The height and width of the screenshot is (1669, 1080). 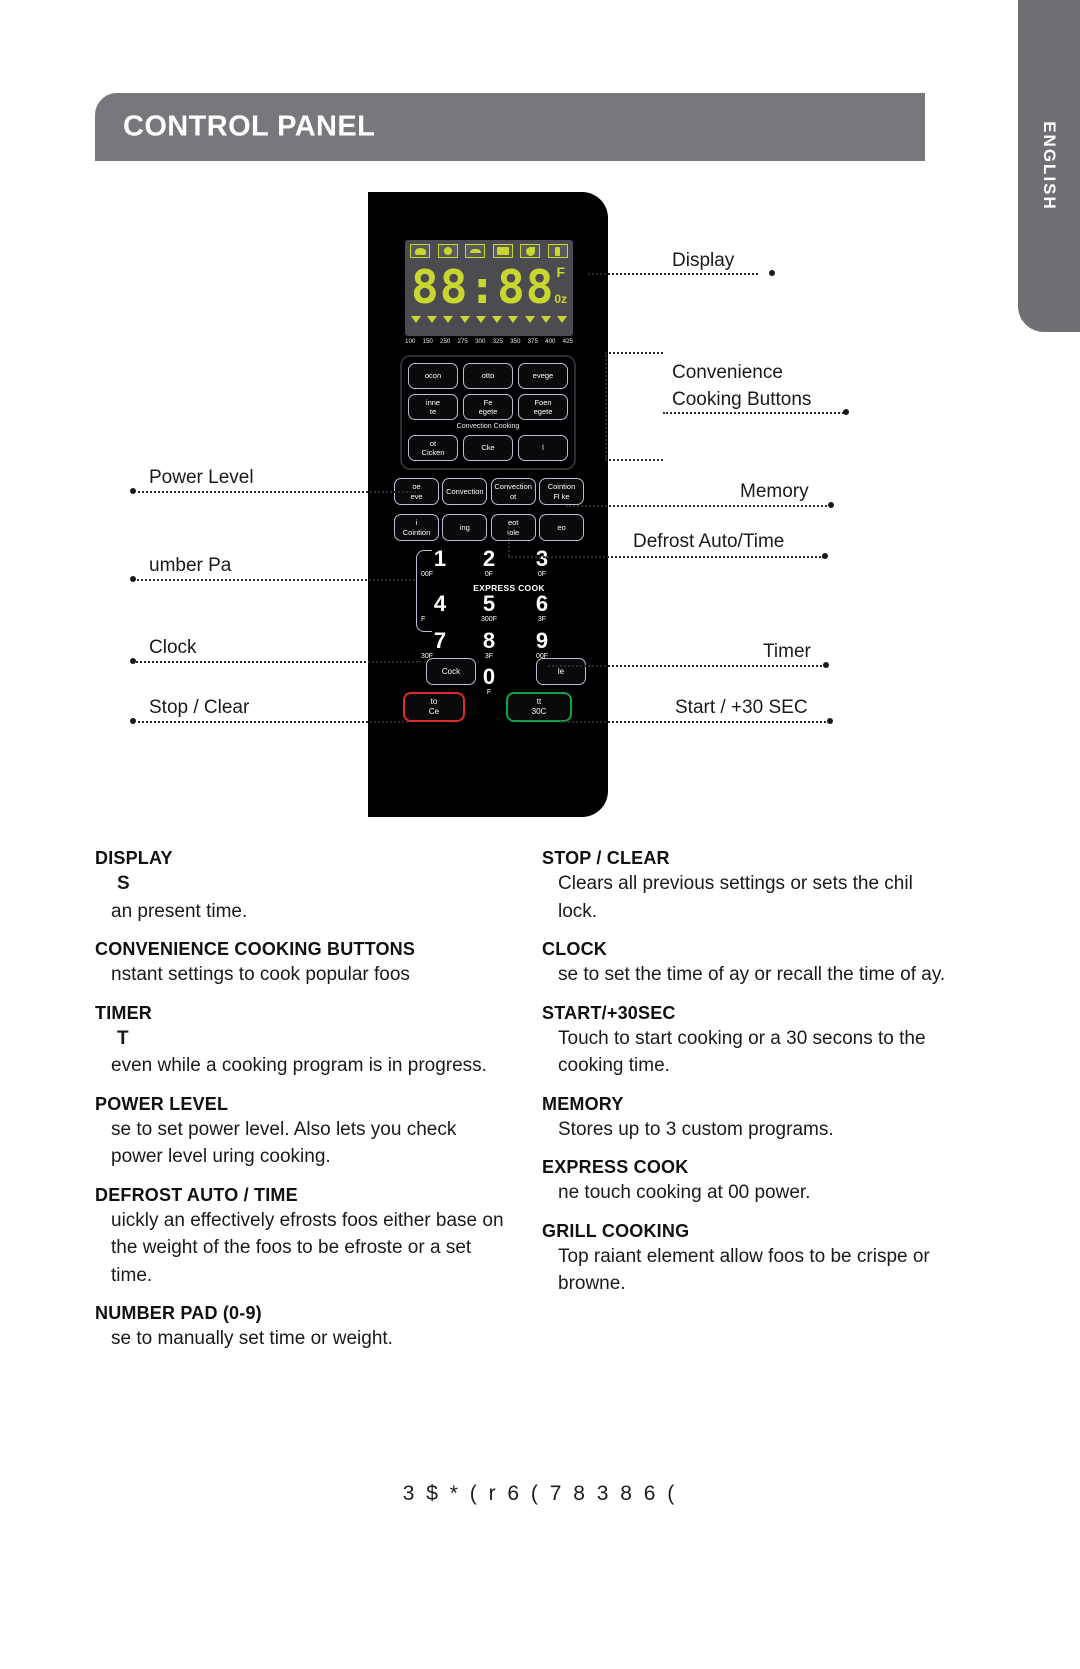 What do you see at coordinates (826, 665) in the screenshot?
I see `leader-dot-timer` at bounding box center [826, 665].